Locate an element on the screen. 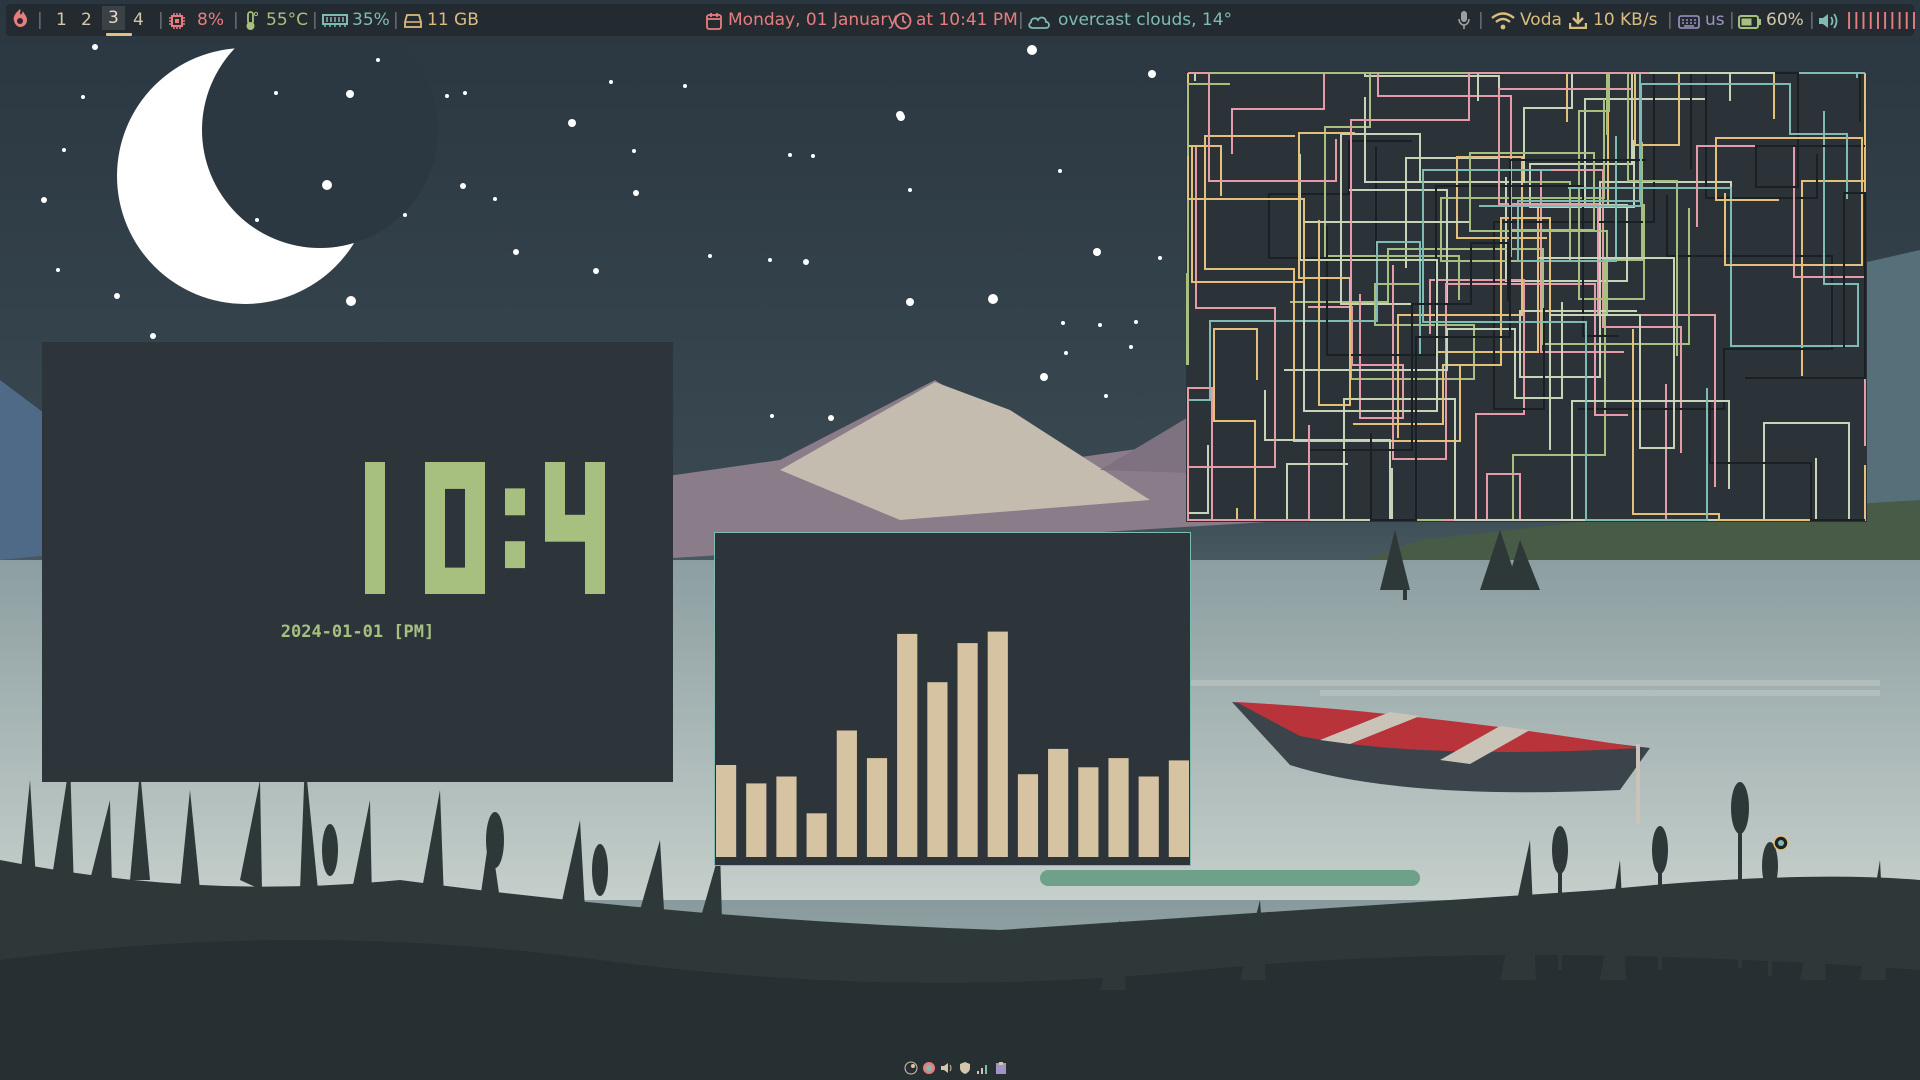 The image size is (1920, 1080). clock-time-digits is located at coordinates (485, 528).